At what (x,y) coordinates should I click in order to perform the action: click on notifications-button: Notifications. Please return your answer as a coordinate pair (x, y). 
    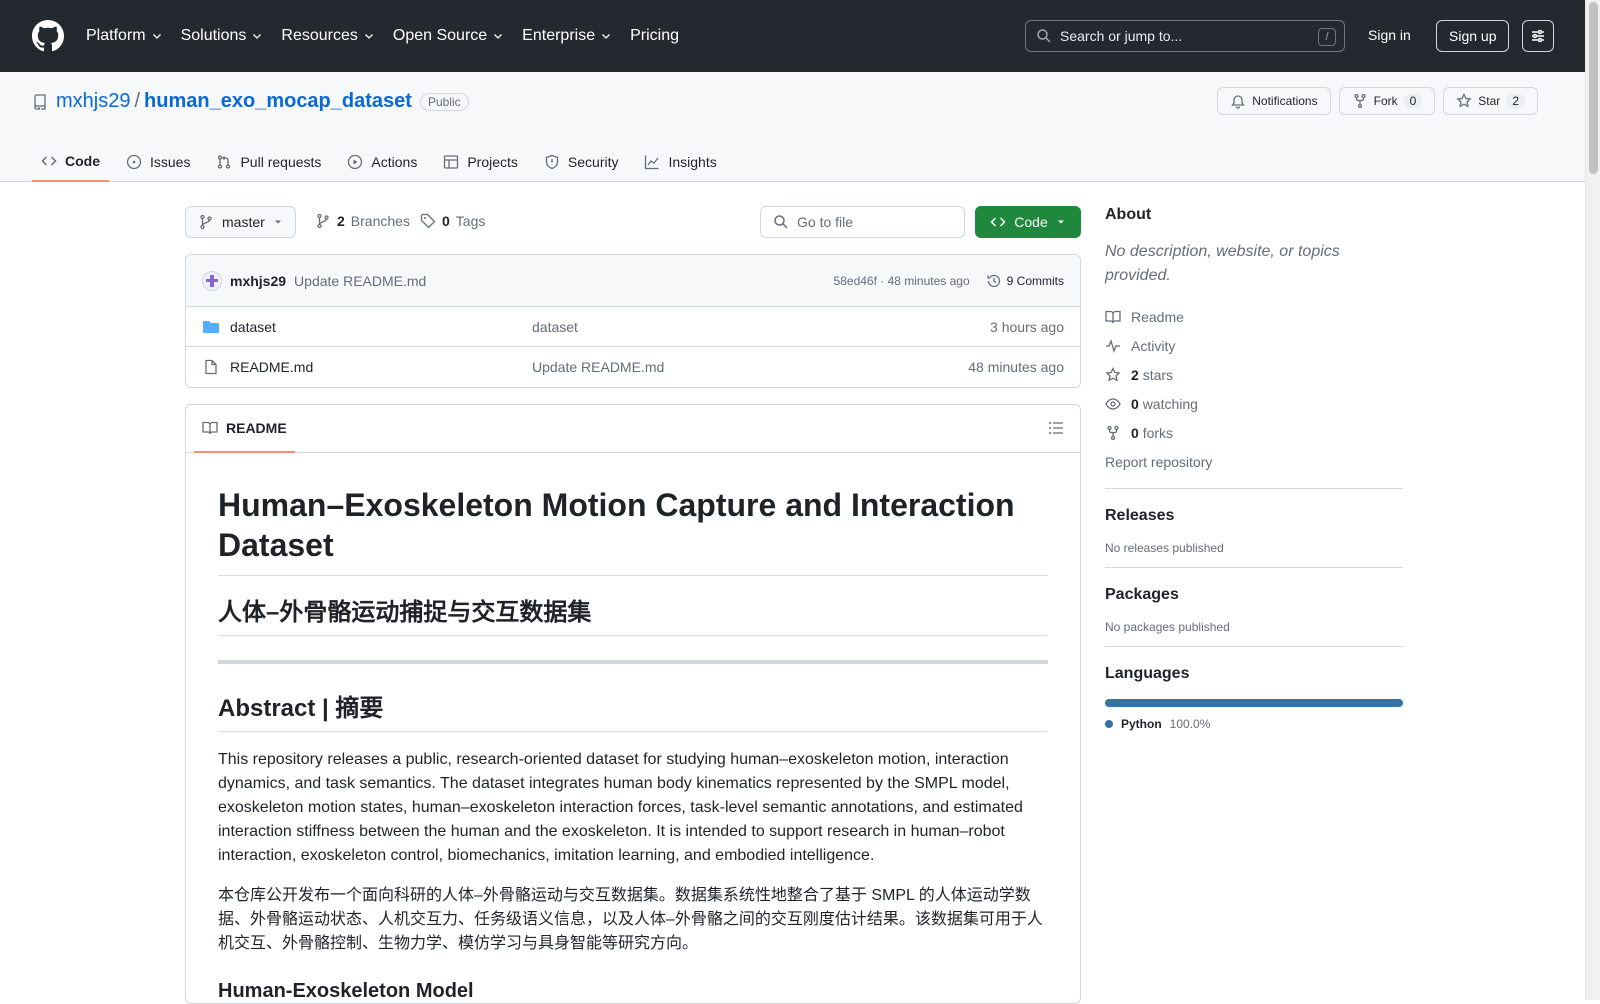
    Looking at the image, I should click on (1274, 101).